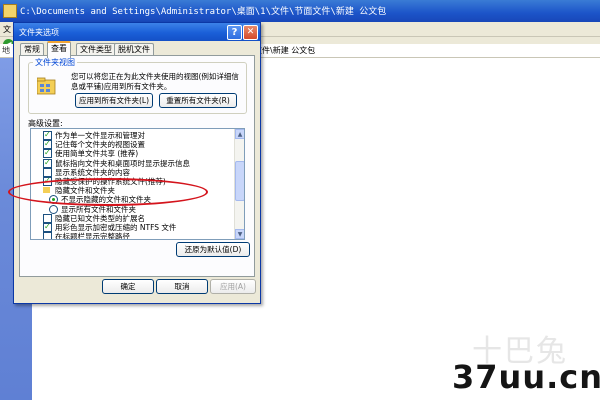  Describe the element at coordinates (132, 172) in the screenshot. I see `advanced-setting-item: 显示系统文件夹的内容` at that location.